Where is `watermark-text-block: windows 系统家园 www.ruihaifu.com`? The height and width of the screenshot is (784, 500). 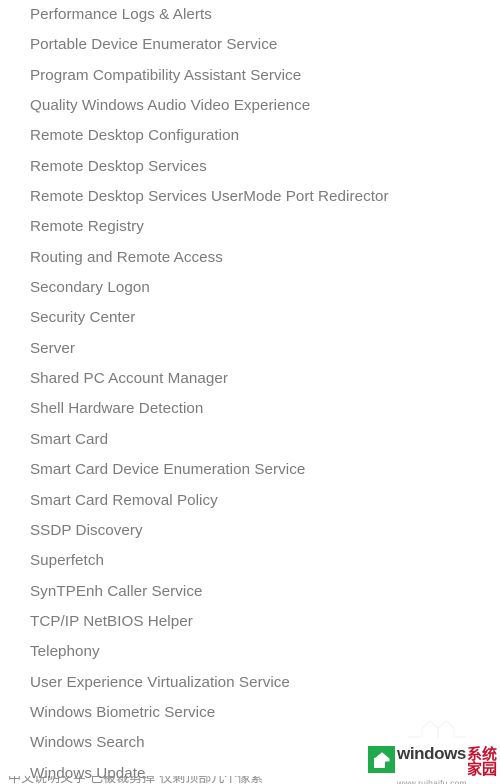
watermark-text-block: windows 系统家园 www.ruihaifu.com is located at coordinates (448, 764).